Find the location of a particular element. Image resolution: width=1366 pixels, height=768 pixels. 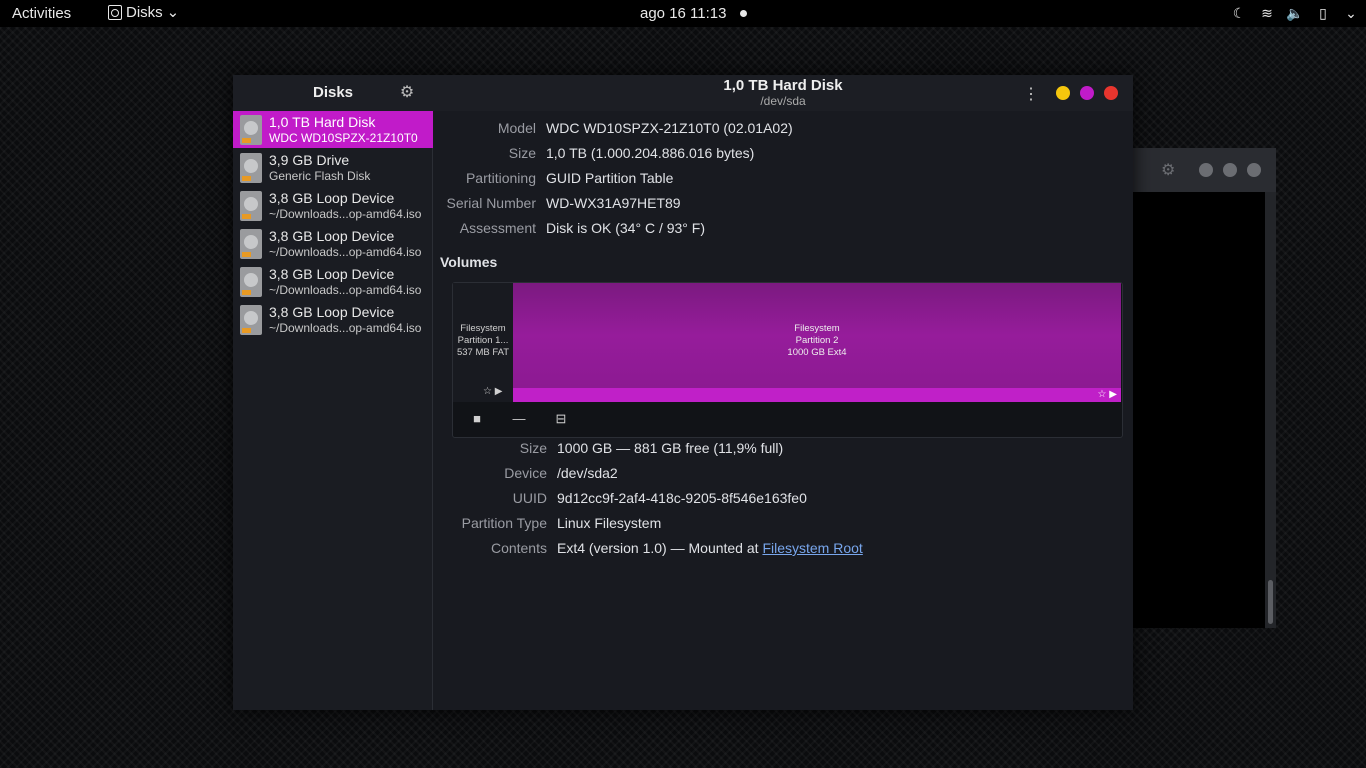

unmount-stop-button: ■ is located at coordinates (477, 419).